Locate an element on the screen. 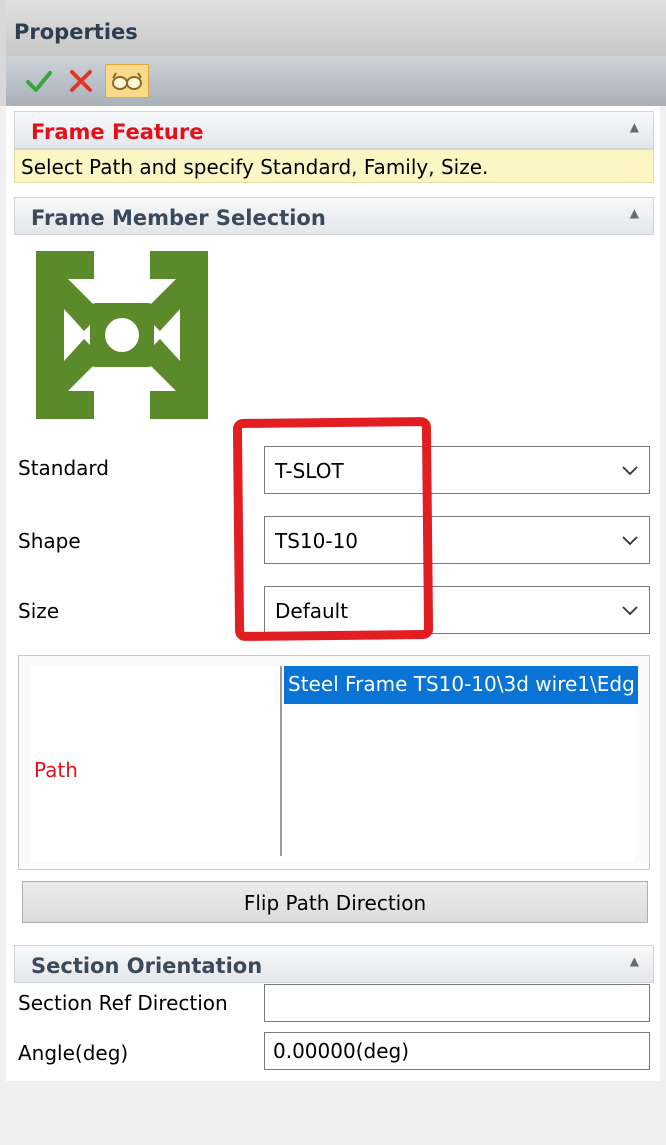  frame-member-selection-title: Frame Member Selection is located at coordinates (178, 218).